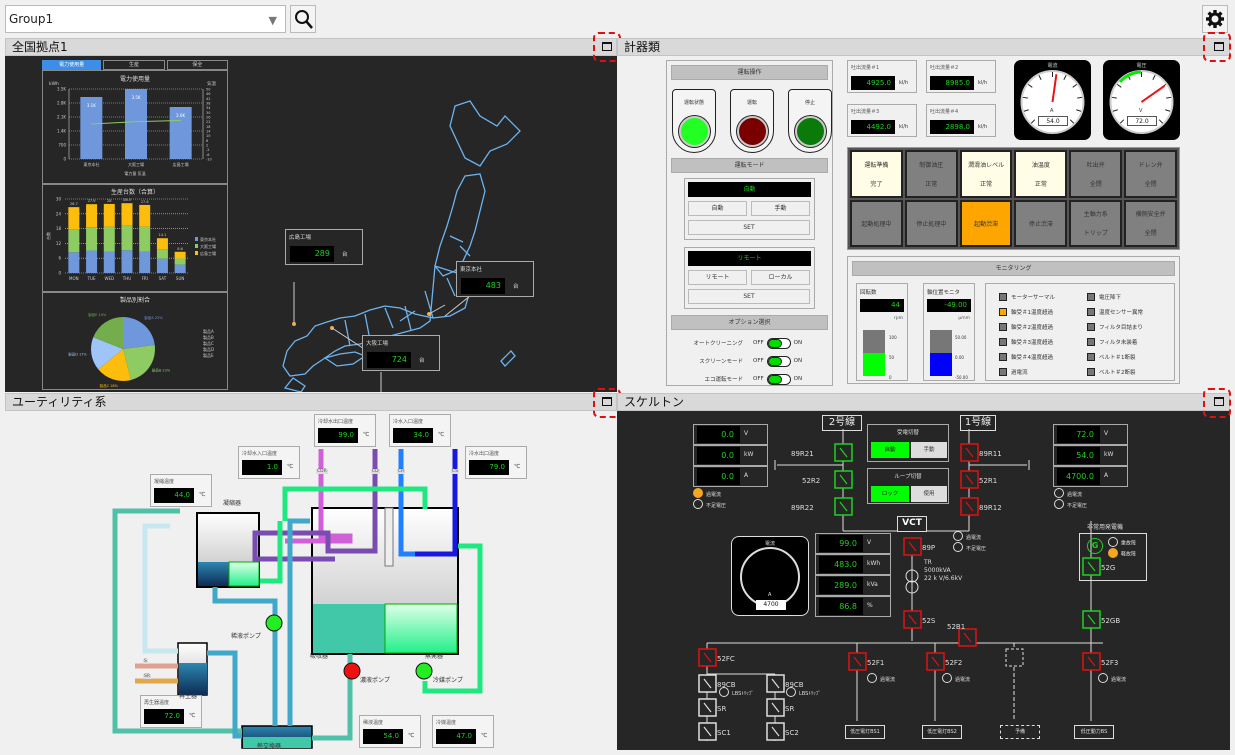  I want to click on y2-tick-label: -6, so click(208, 155).